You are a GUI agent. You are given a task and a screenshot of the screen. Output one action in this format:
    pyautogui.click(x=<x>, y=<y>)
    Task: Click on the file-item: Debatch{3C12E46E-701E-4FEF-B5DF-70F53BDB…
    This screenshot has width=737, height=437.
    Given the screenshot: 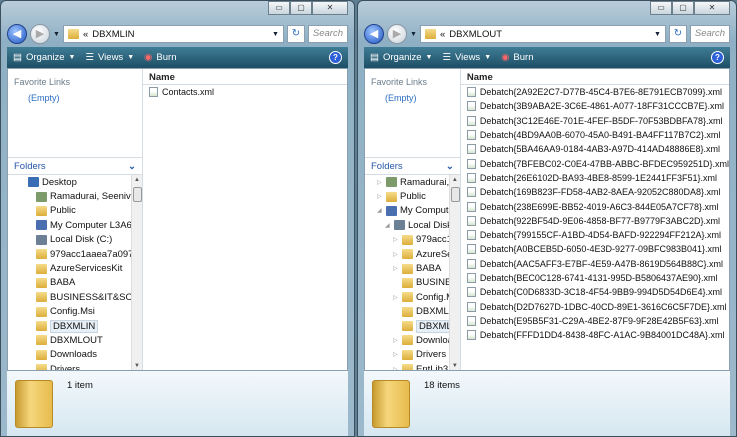 What is the action you would take?
    pyautogui.click(x=595, y=121)
    